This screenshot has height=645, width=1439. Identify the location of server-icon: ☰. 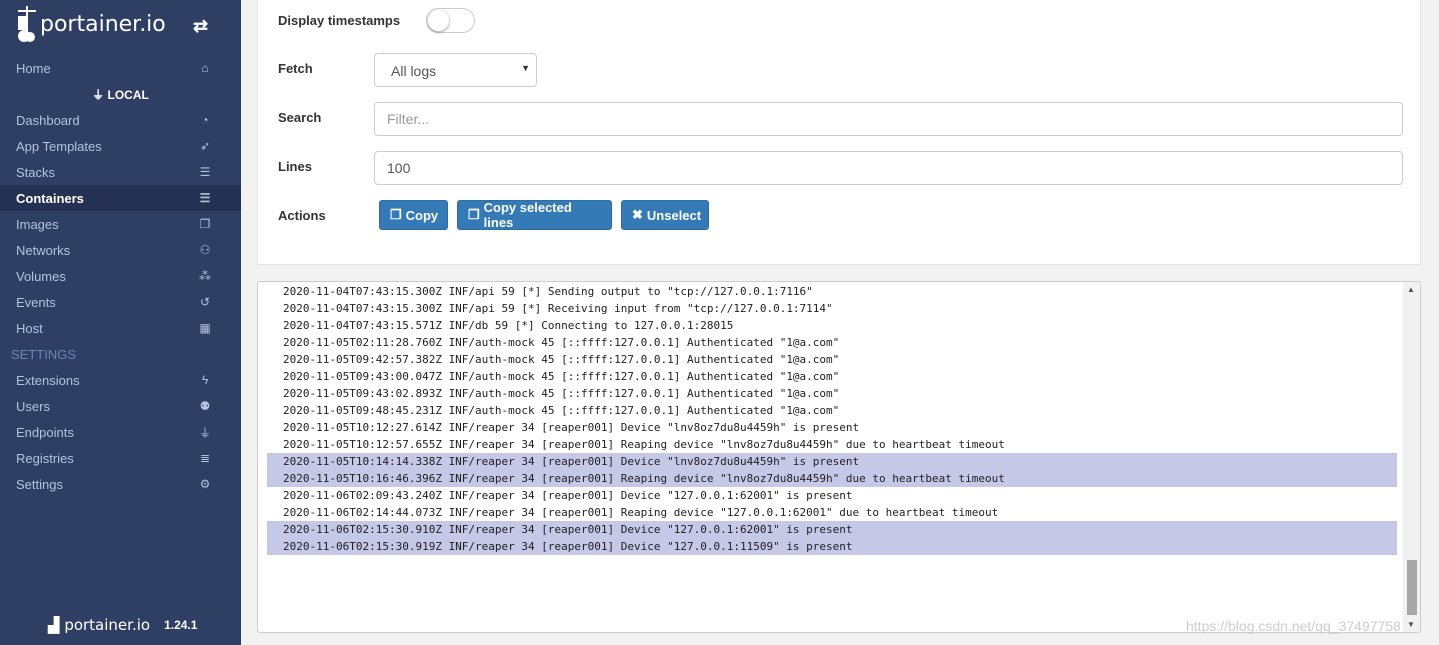
(205, 198).